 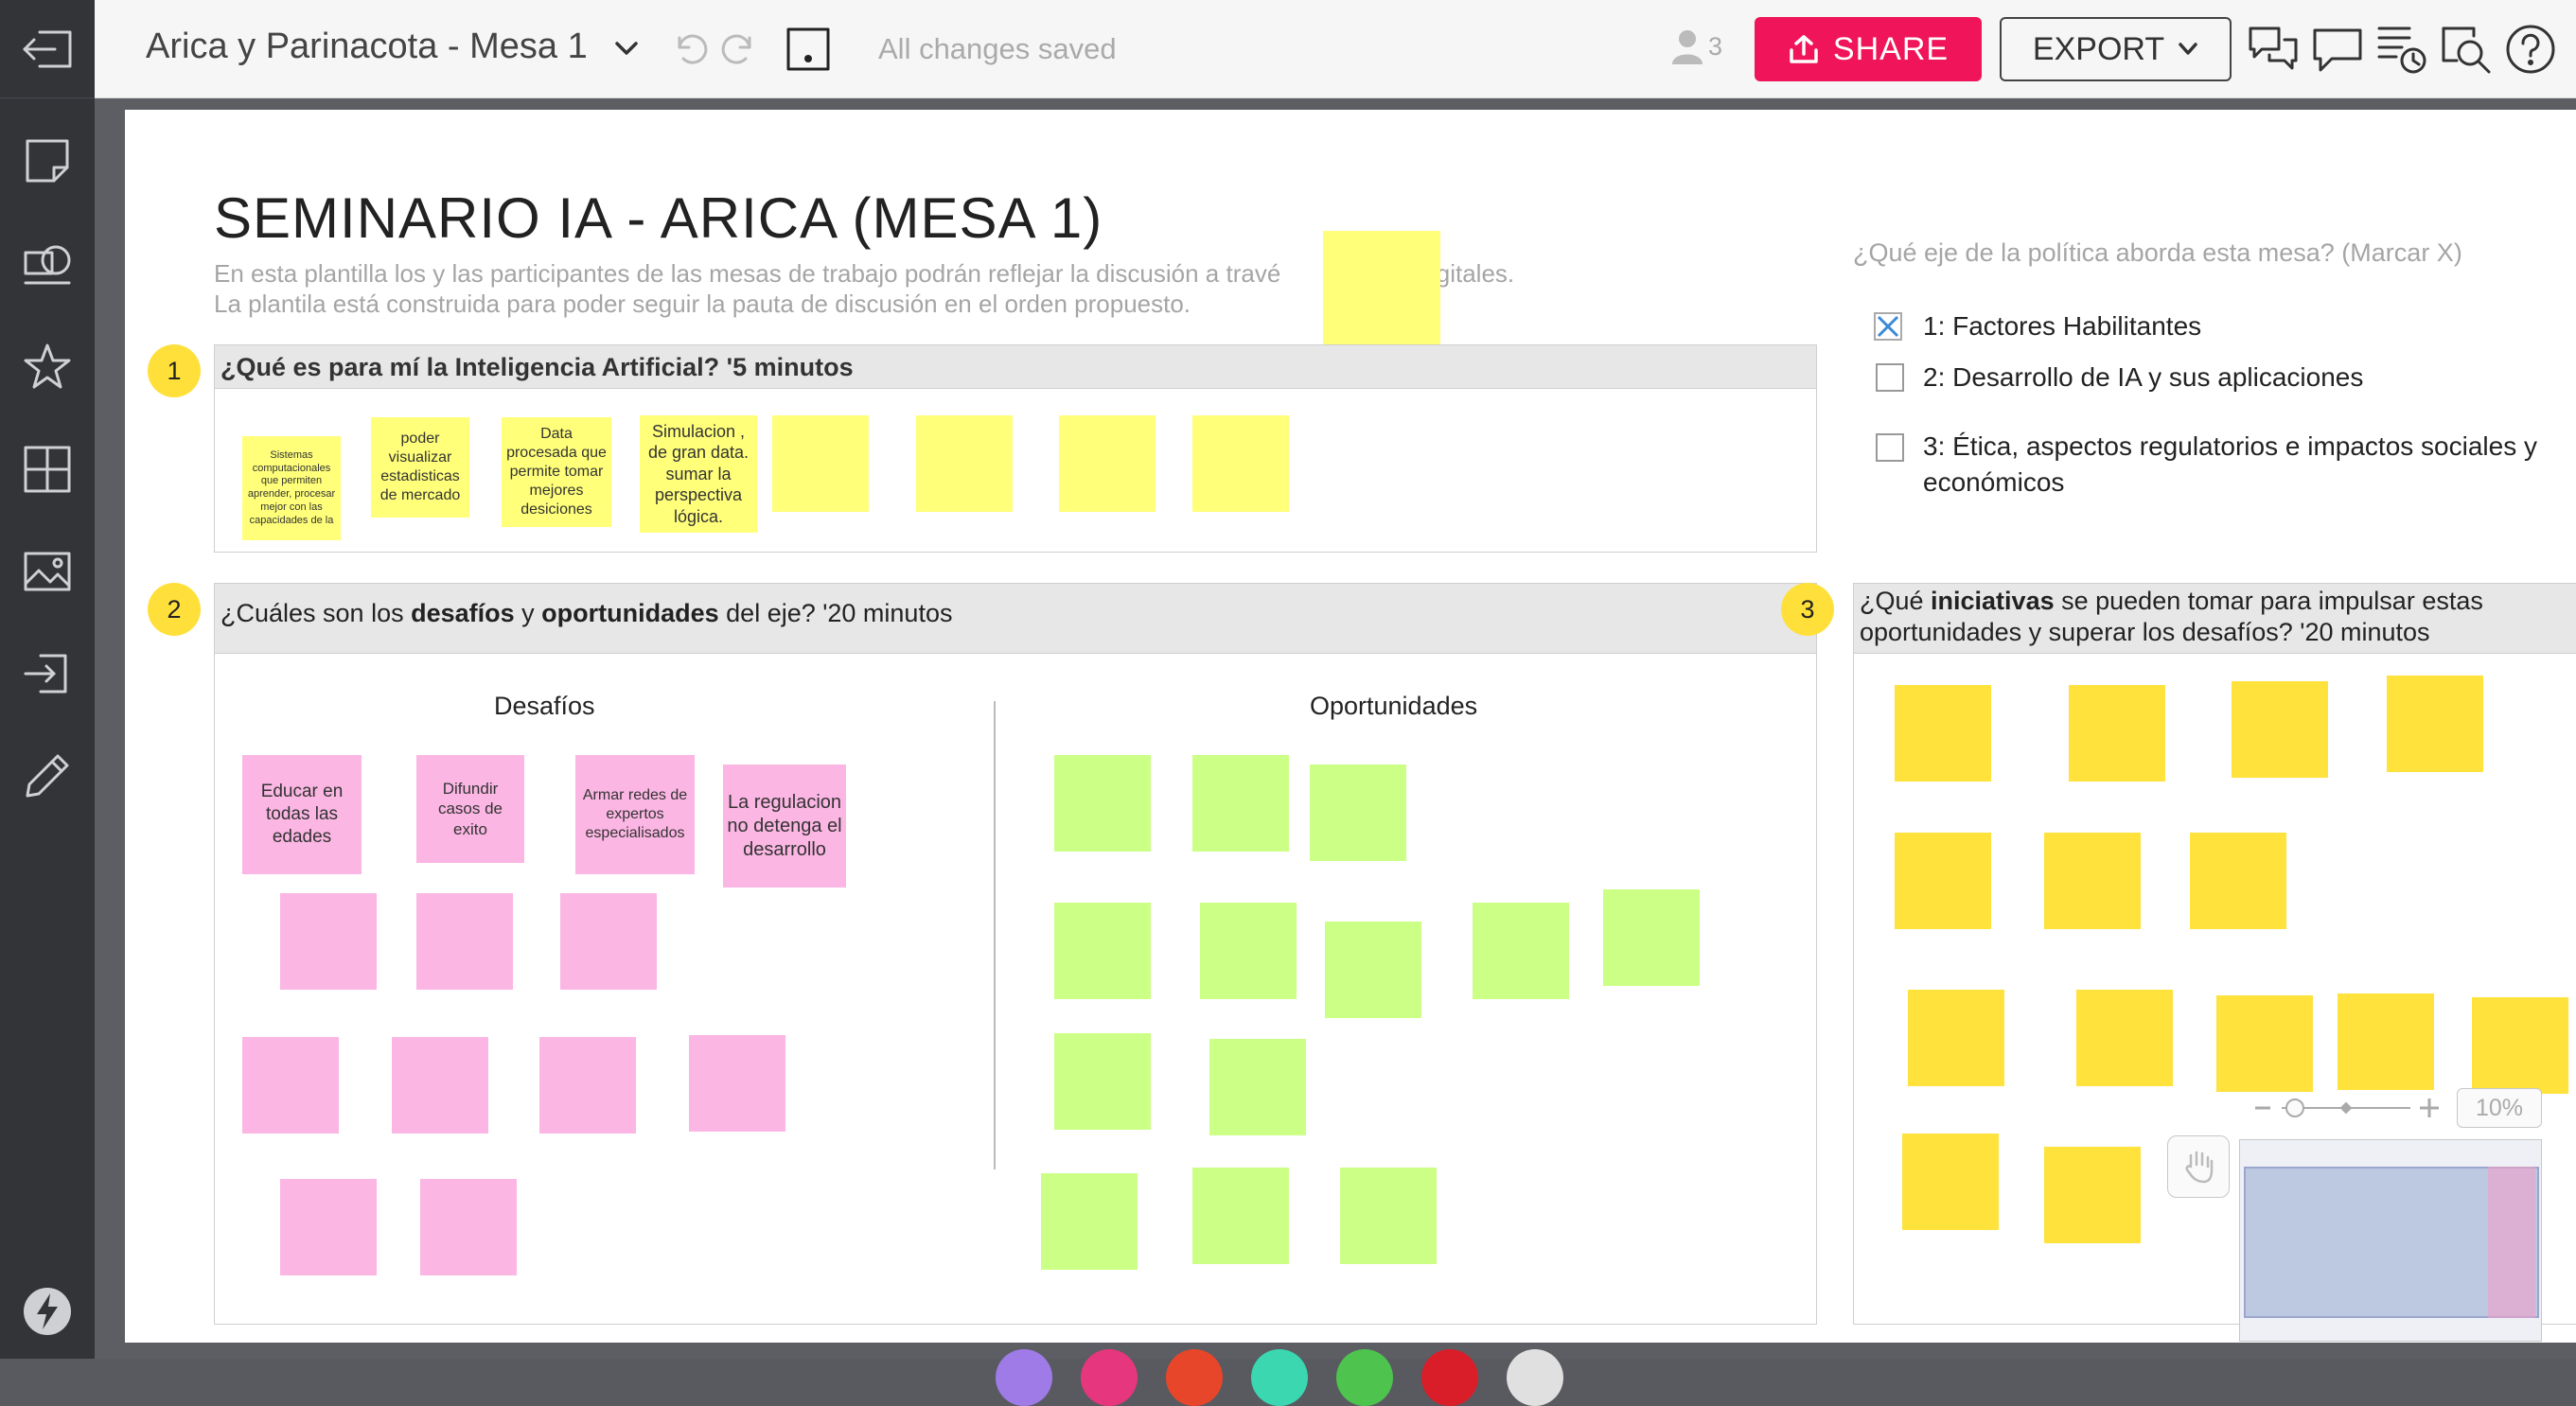 What do you see at coordinates (2390, 1240) in the screenshot?
I see `minimap` at bounding box center [2390, 1240].